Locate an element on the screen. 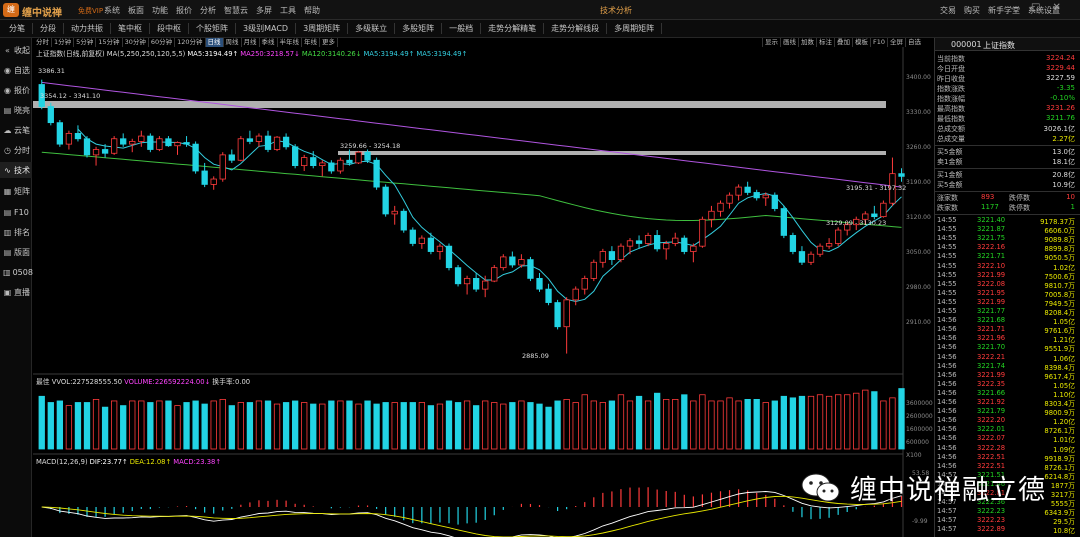 This screenshot has height=537, width=1080. toolbar-item: 走势分解线段 is located at coordinates (576, 28).